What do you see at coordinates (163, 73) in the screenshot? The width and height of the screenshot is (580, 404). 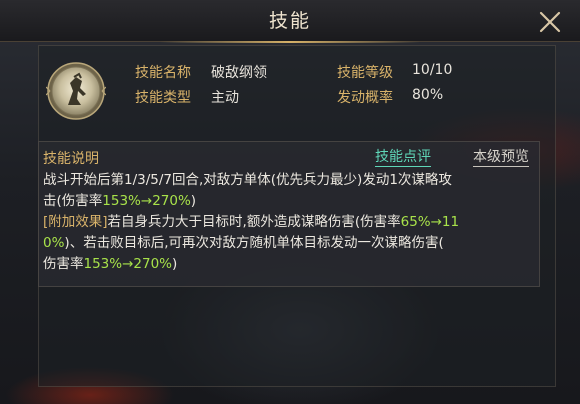 I see `skill-name-label: 技能名称` at bounding box center [163, 73].